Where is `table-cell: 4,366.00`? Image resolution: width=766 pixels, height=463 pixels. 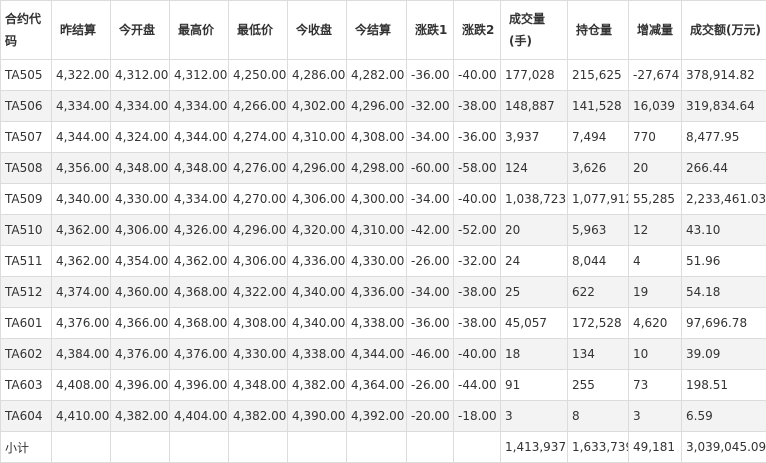
table-cell: 4,366.00 is located at coordinates (140, 323).